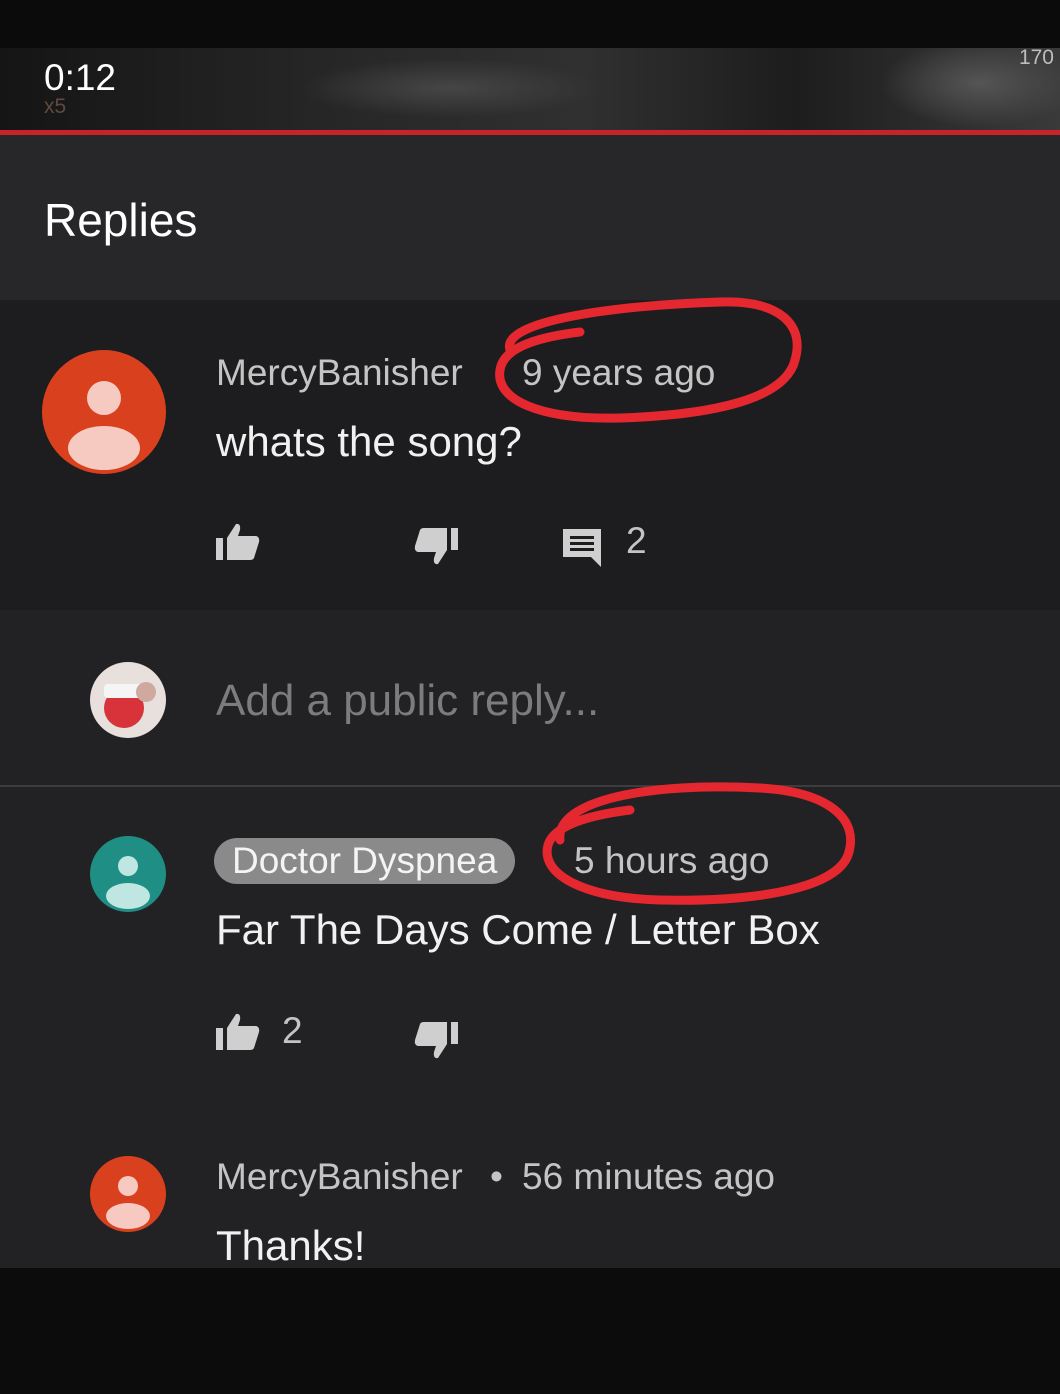  I want to click on video-blur, so click(450, 88).